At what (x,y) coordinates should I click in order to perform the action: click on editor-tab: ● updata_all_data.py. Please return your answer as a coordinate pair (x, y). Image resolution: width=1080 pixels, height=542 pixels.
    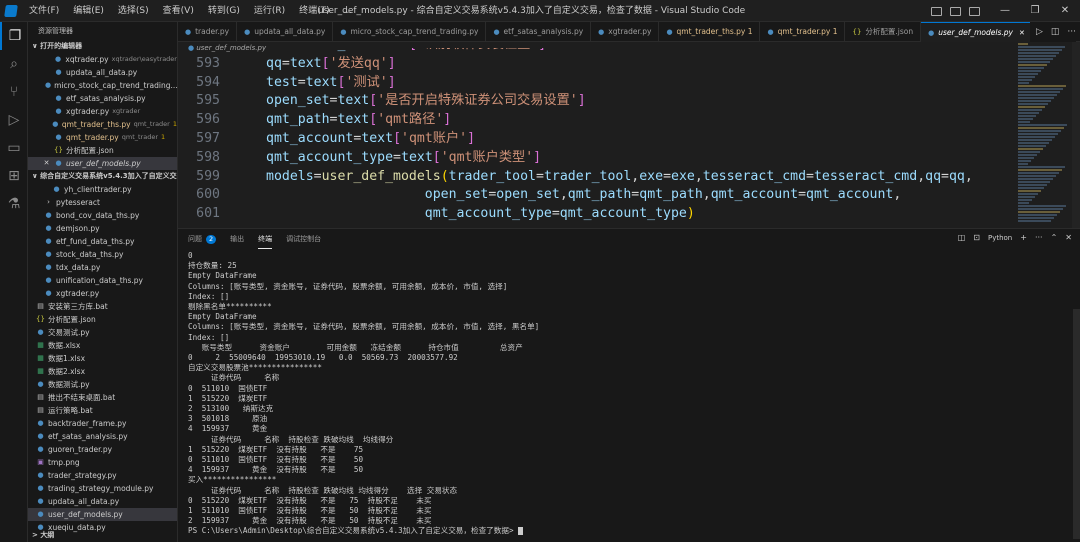
    Looking at the image, I should click on (285, 32).